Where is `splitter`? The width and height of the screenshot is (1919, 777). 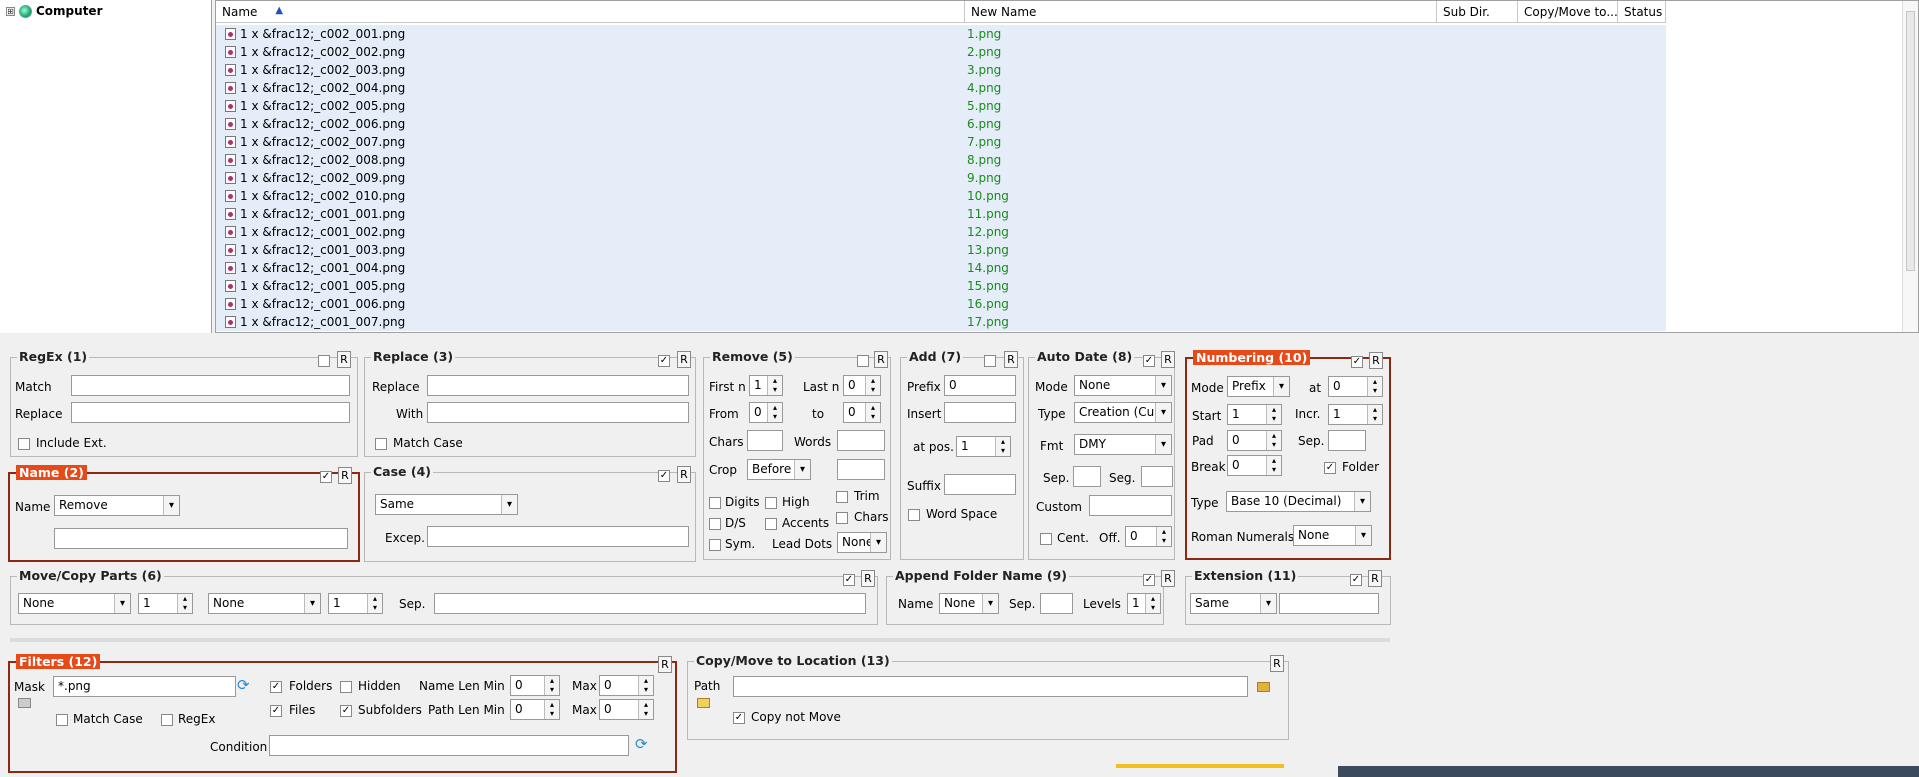
splitter is located at coordinates (700, 640).